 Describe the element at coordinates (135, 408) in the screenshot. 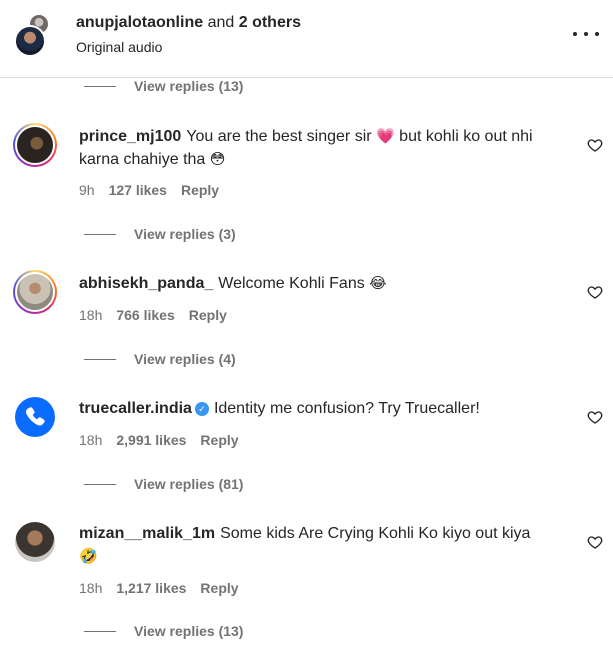

I see `comment-username: truecaller.india` at that location.